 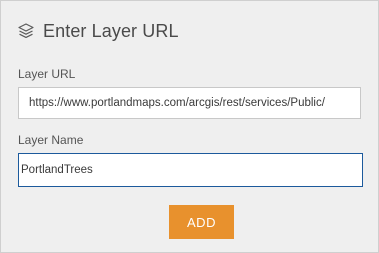 What do you see at coordinates (190, 170) in the screenshot?
I see `layer-name-input` at bounding box center [190, 170].